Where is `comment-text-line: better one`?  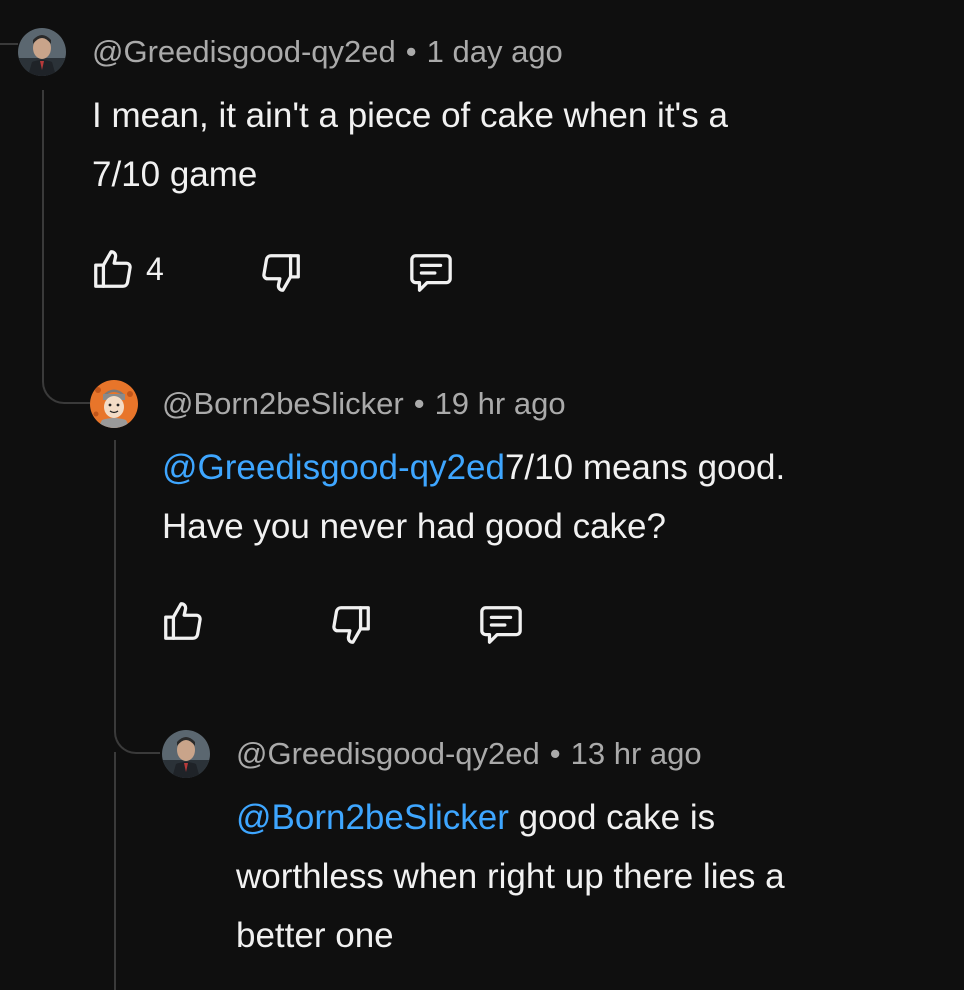 comment-text-line: better one is located at coordinates (315, 935).